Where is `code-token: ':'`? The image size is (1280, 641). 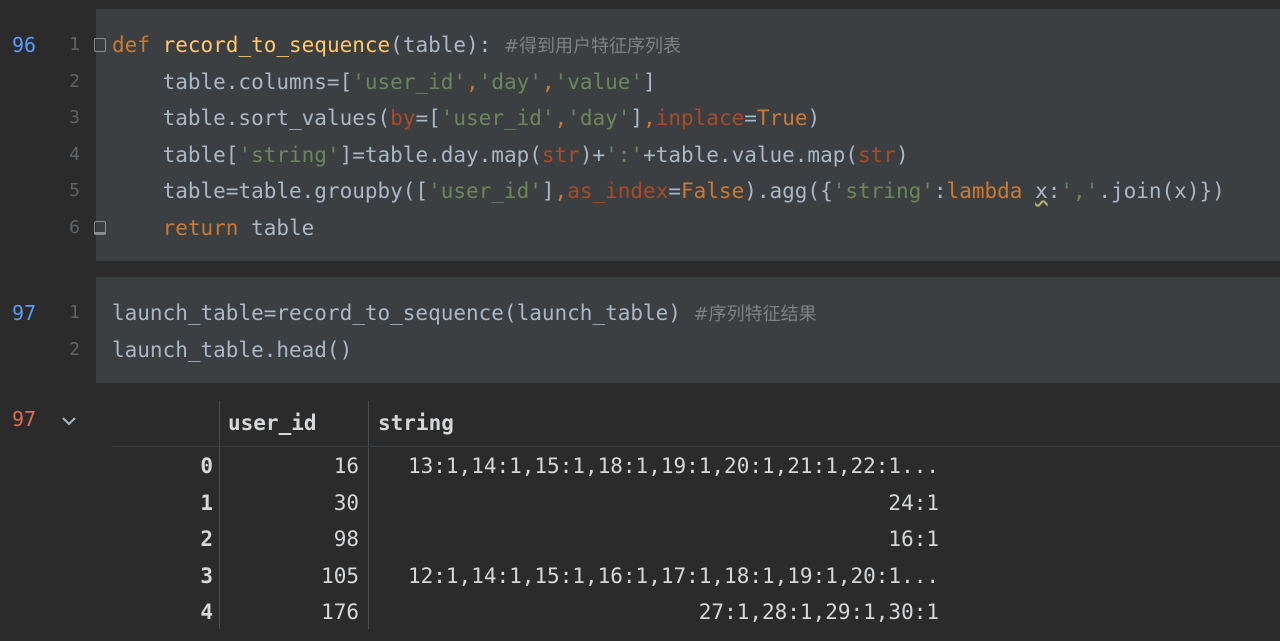 code-token: ':' is located at coordinates (624, 154).